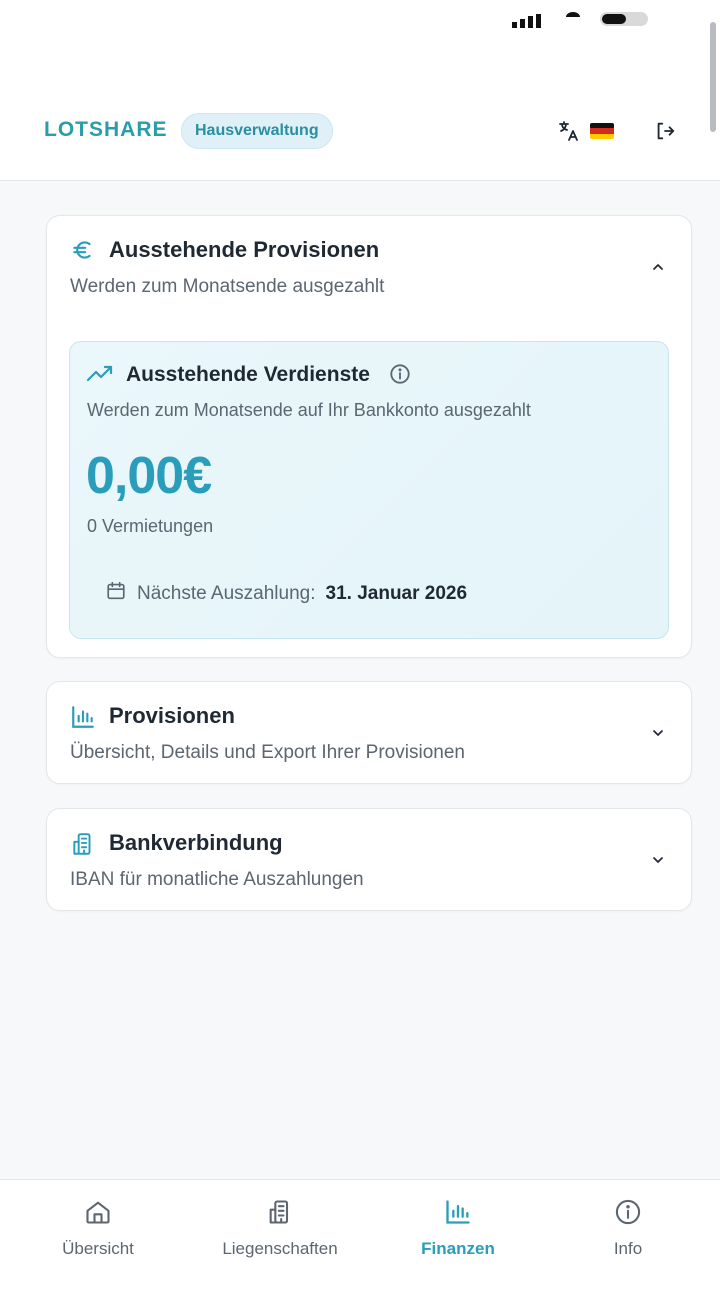 The height and width of the screenshot is (1300, 720). Describe the element at coordinates (227, 286) in the screenshot. I see `pending-commissions-subtitle: Werden zum Monatsende ausgezahlt` at that location.